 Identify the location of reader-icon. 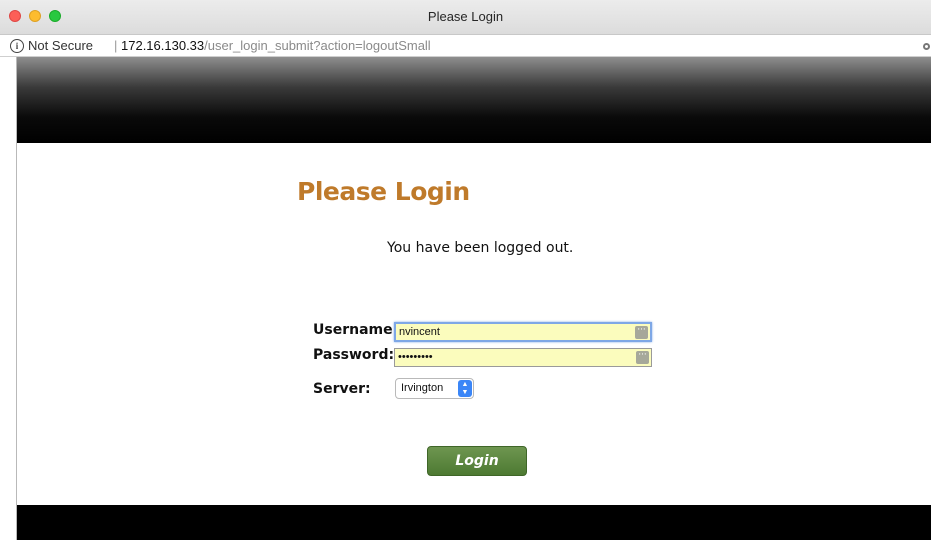
(926, 46).